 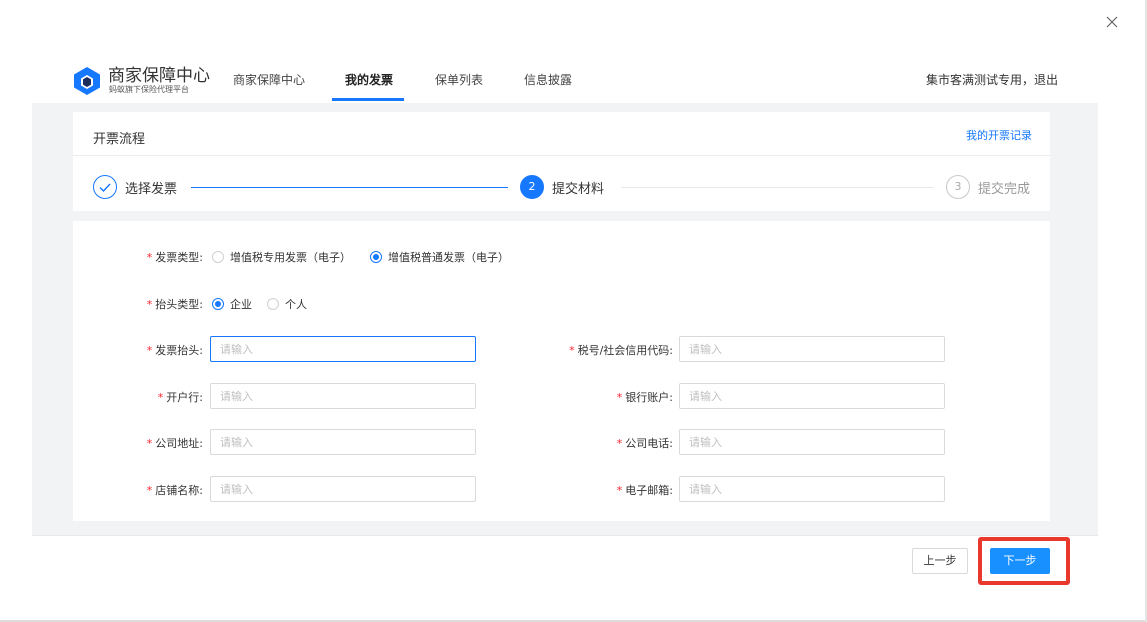 What do you see at coordinates (369, 79) in the screenshot?
I see `nav-item-my-invoices: 我的发票` at bounding box center [369, 79].